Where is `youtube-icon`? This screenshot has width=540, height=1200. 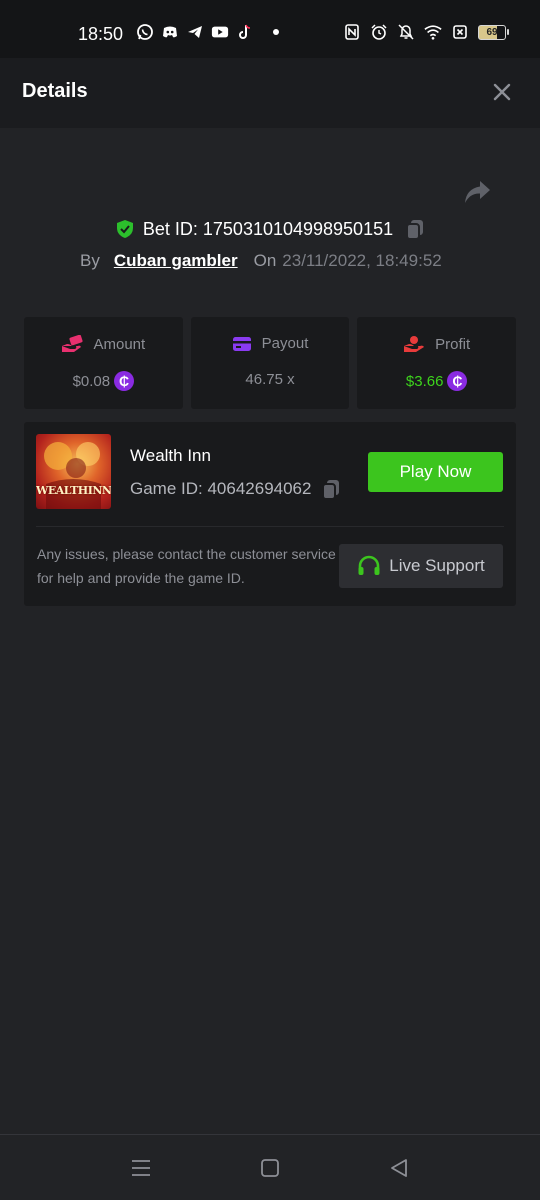
youtube-icon is located at coordinates (220, 32).